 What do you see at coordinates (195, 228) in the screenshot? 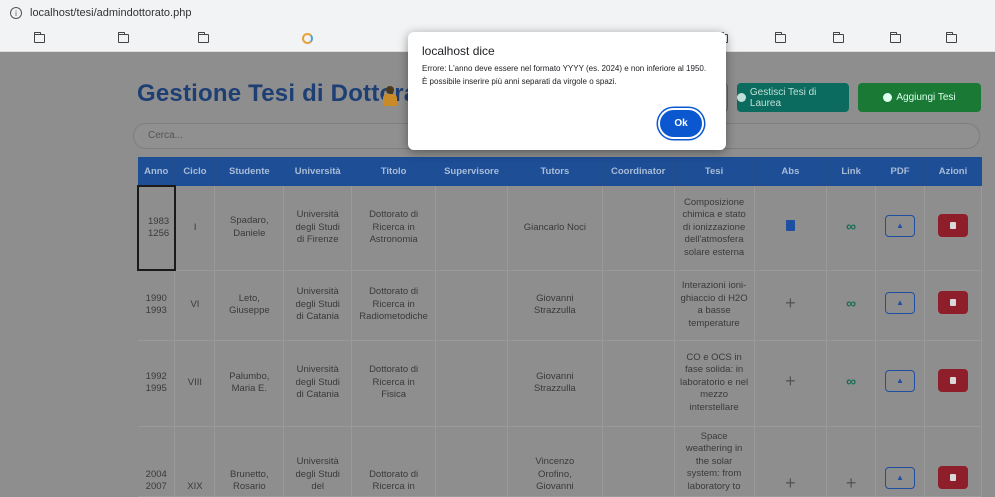
I see `ciclo-cell: I` at bounding box center [195, 228].